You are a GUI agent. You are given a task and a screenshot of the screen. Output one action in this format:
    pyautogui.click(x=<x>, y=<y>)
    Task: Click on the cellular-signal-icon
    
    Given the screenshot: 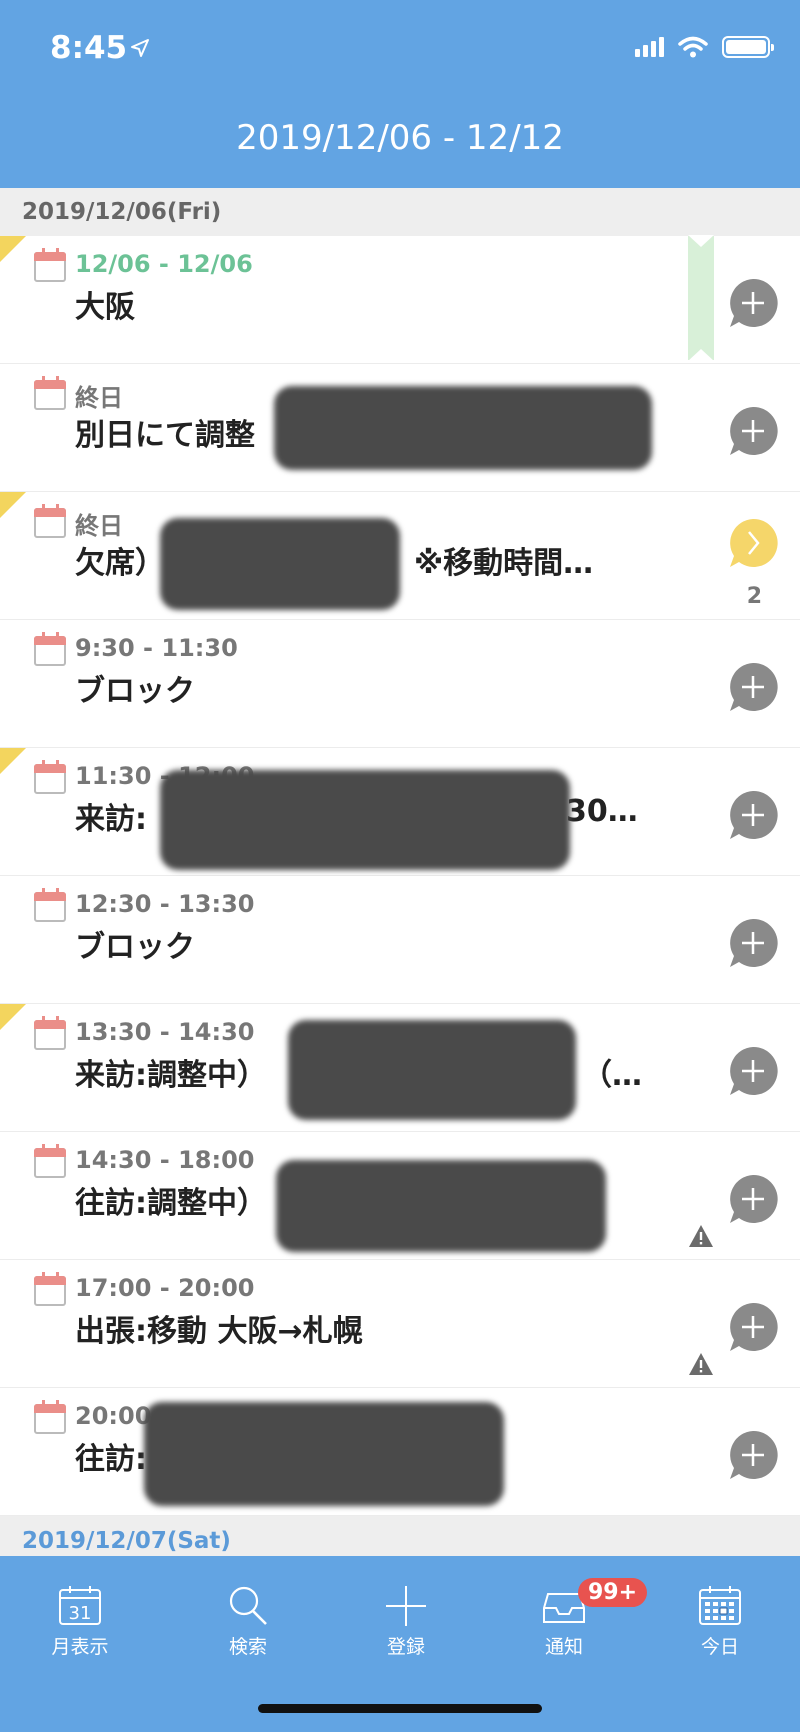 What is the action you would take?
    pyautogui.click(x=649, y=47)
    